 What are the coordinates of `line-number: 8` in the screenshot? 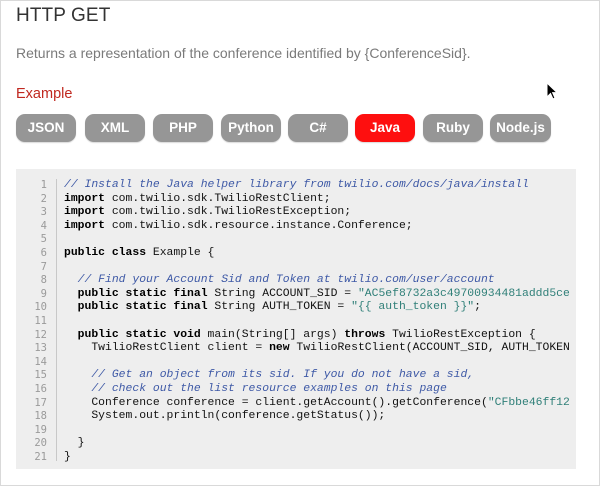 It's located at (43, 280).